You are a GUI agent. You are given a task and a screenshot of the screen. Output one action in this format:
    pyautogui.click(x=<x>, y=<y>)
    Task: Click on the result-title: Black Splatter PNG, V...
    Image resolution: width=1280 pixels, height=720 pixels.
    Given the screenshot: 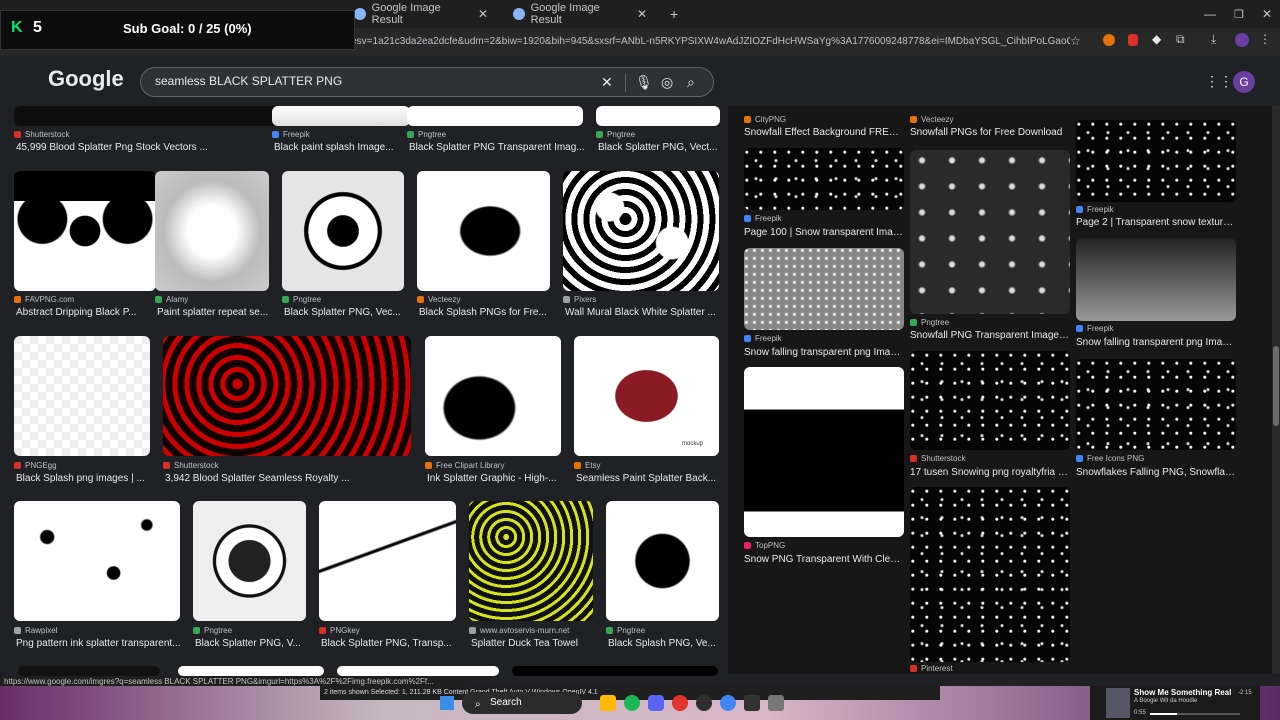 What is the action you would take?
    pyautogui.click(x=255, y=643)
    